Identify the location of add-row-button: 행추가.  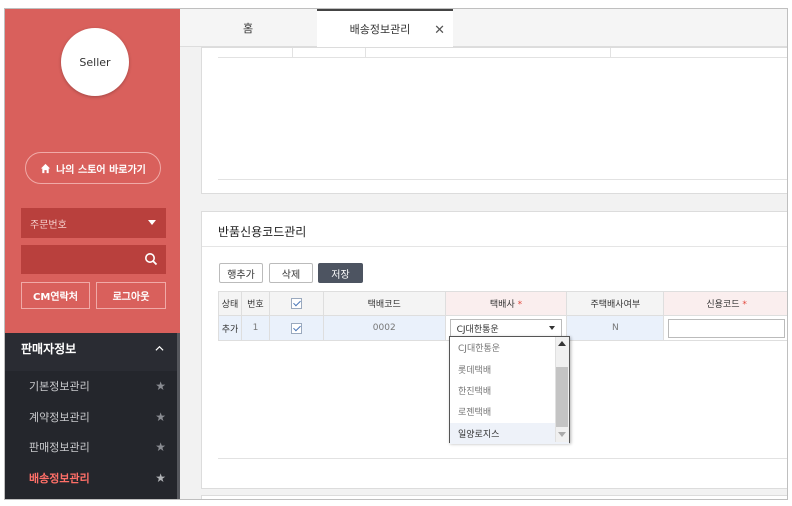
(241, 273).